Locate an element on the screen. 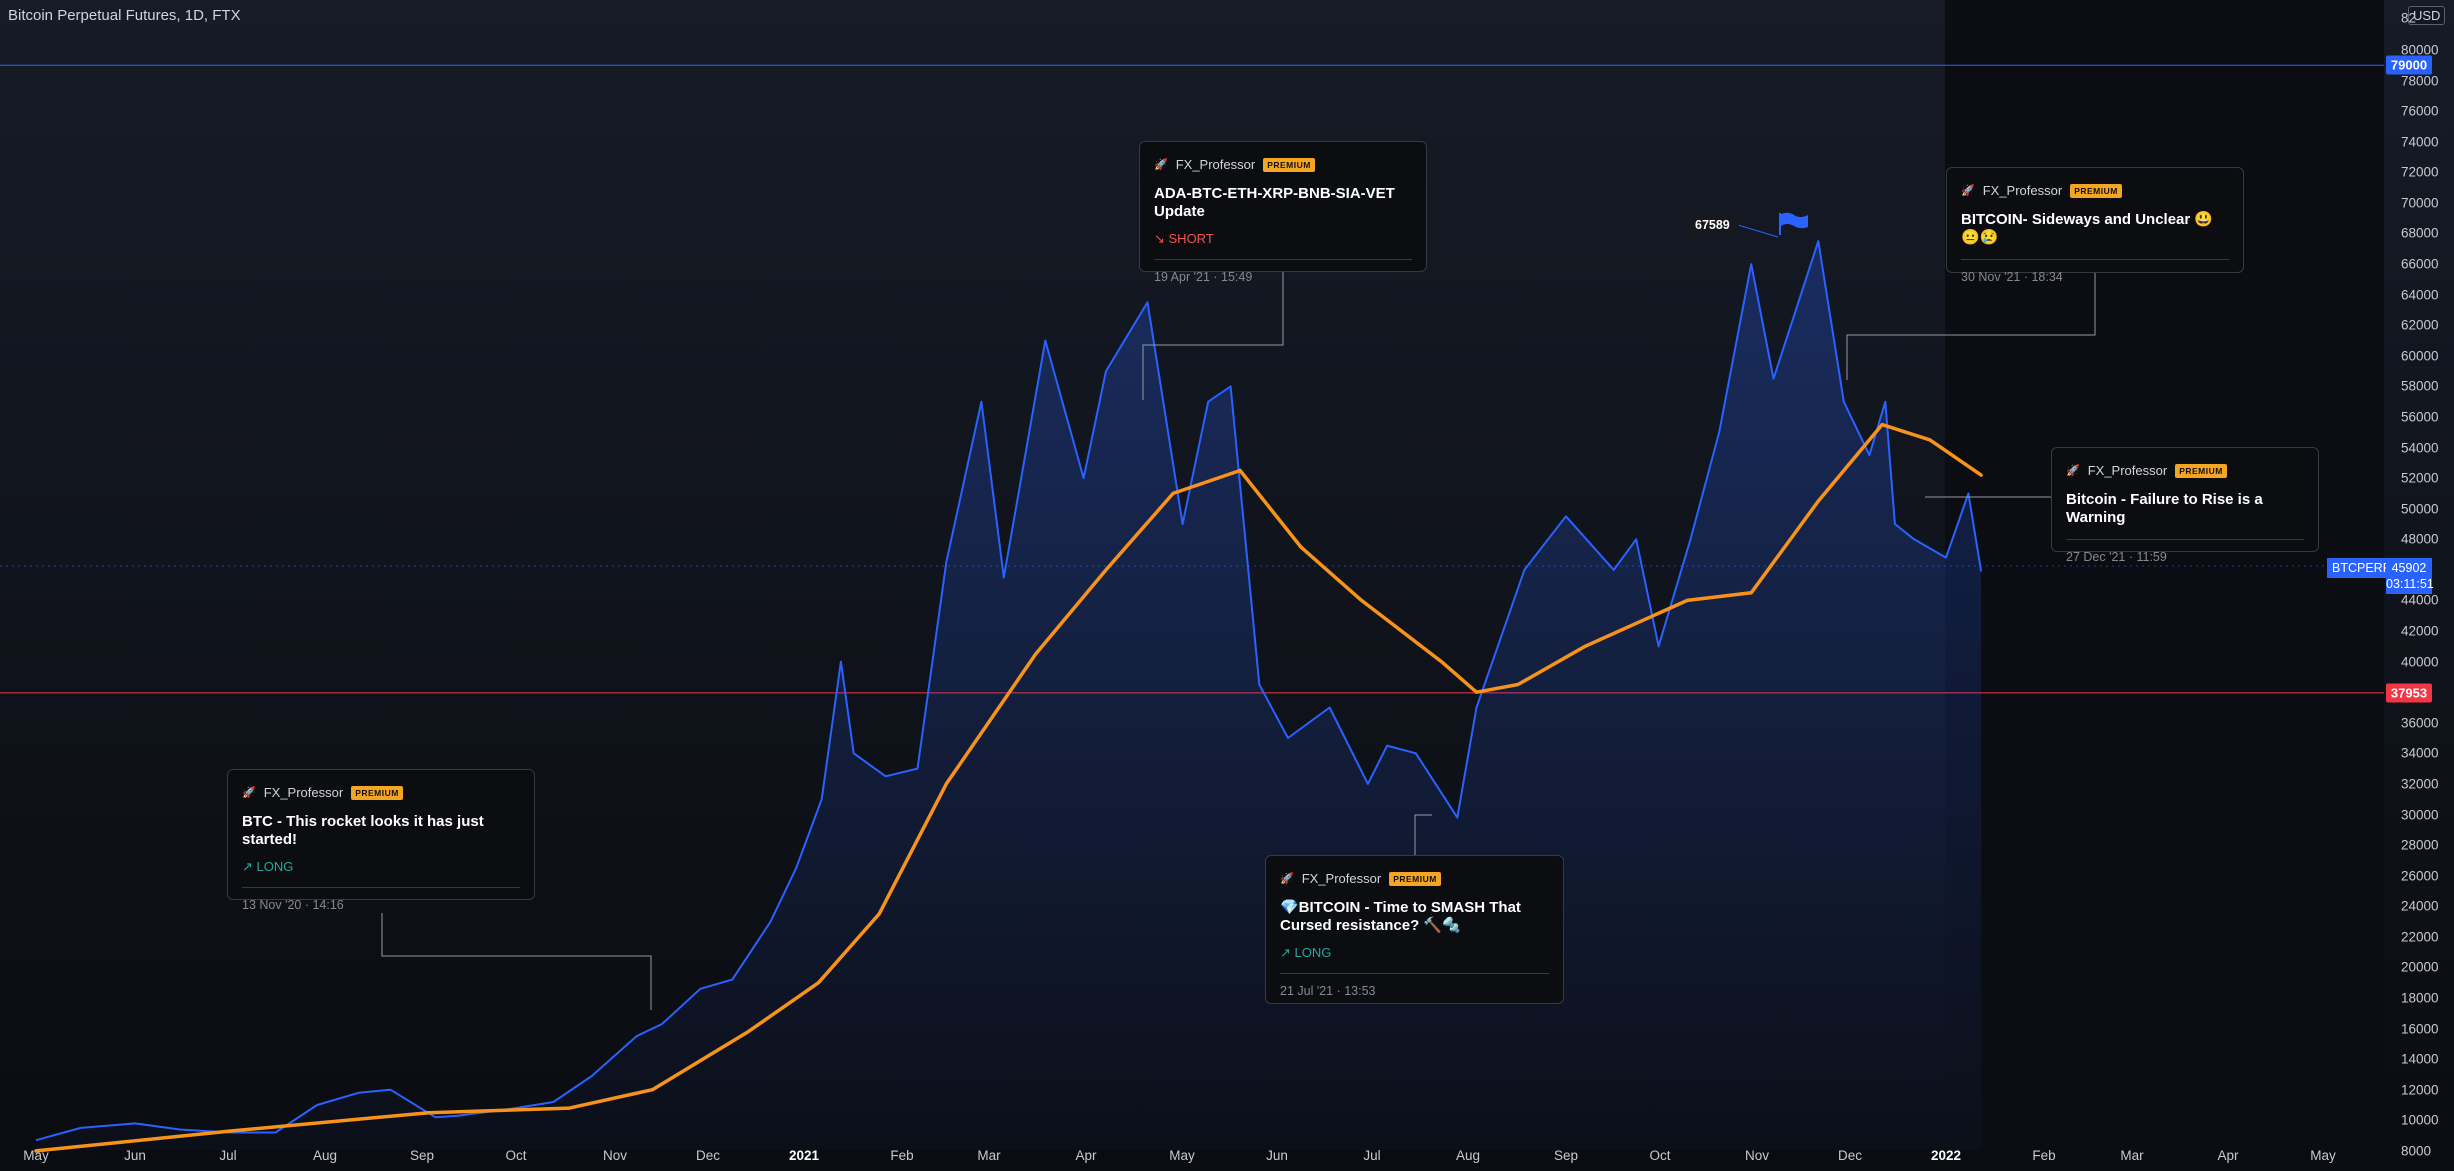  y-tick-label: 12000 is located at coordinates (2420, 1090).